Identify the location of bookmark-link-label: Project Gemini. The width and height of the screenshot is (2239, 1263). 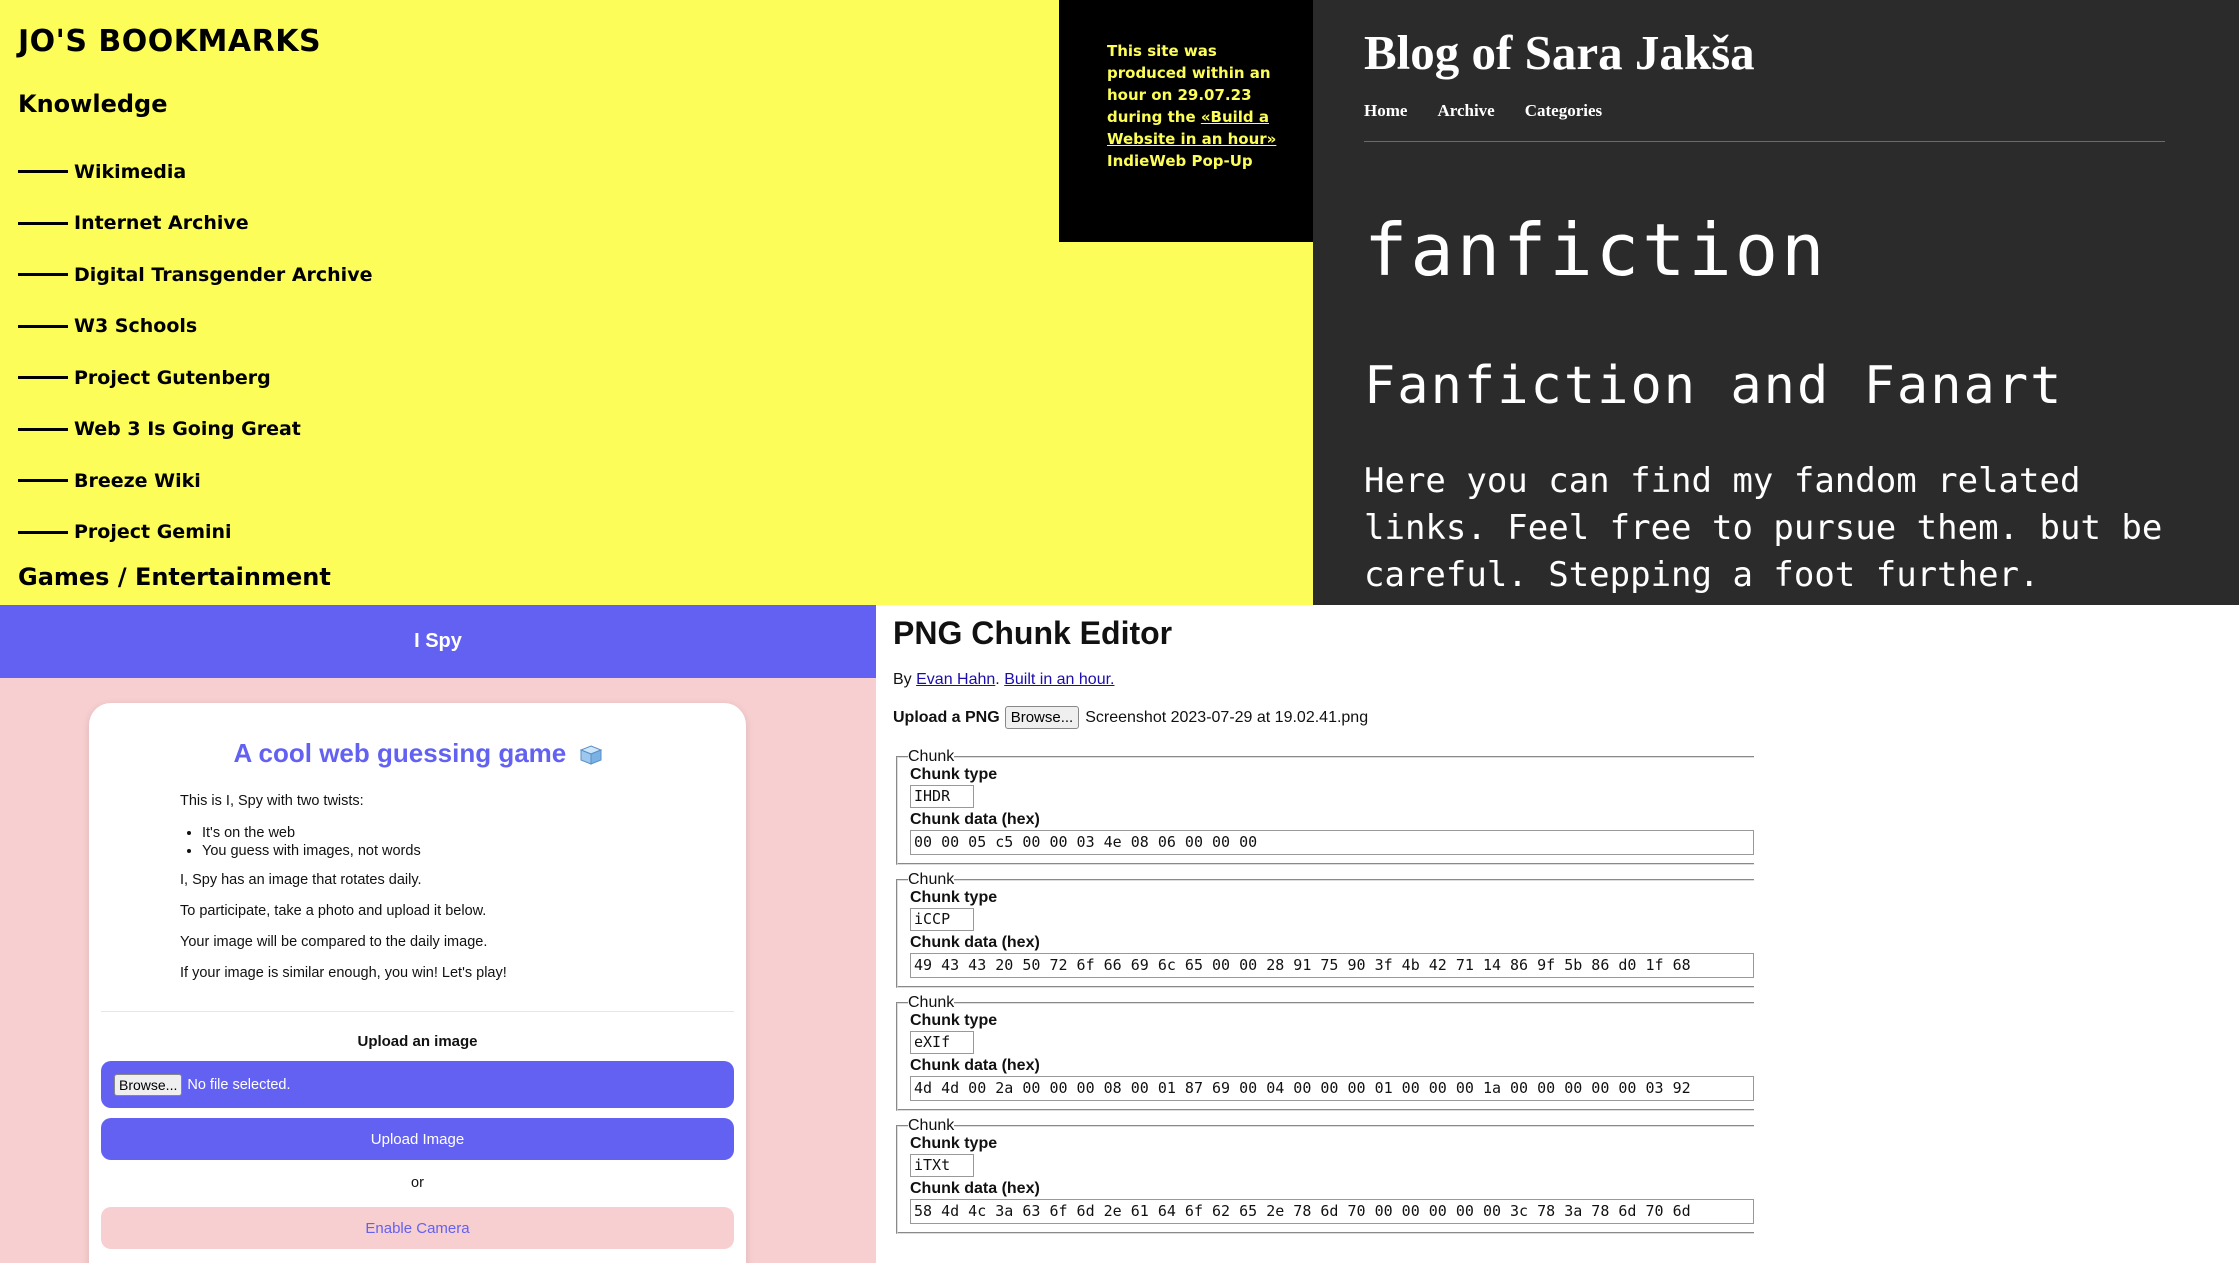
(153, 532).